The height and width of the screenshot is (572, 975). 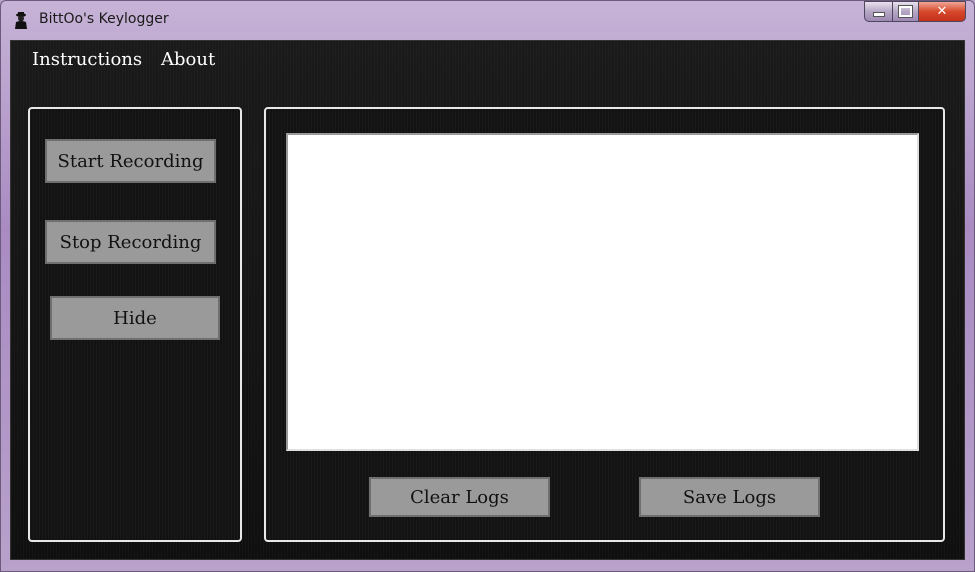 I want to click on spy-figure-icon, so click(x=21, y=20).